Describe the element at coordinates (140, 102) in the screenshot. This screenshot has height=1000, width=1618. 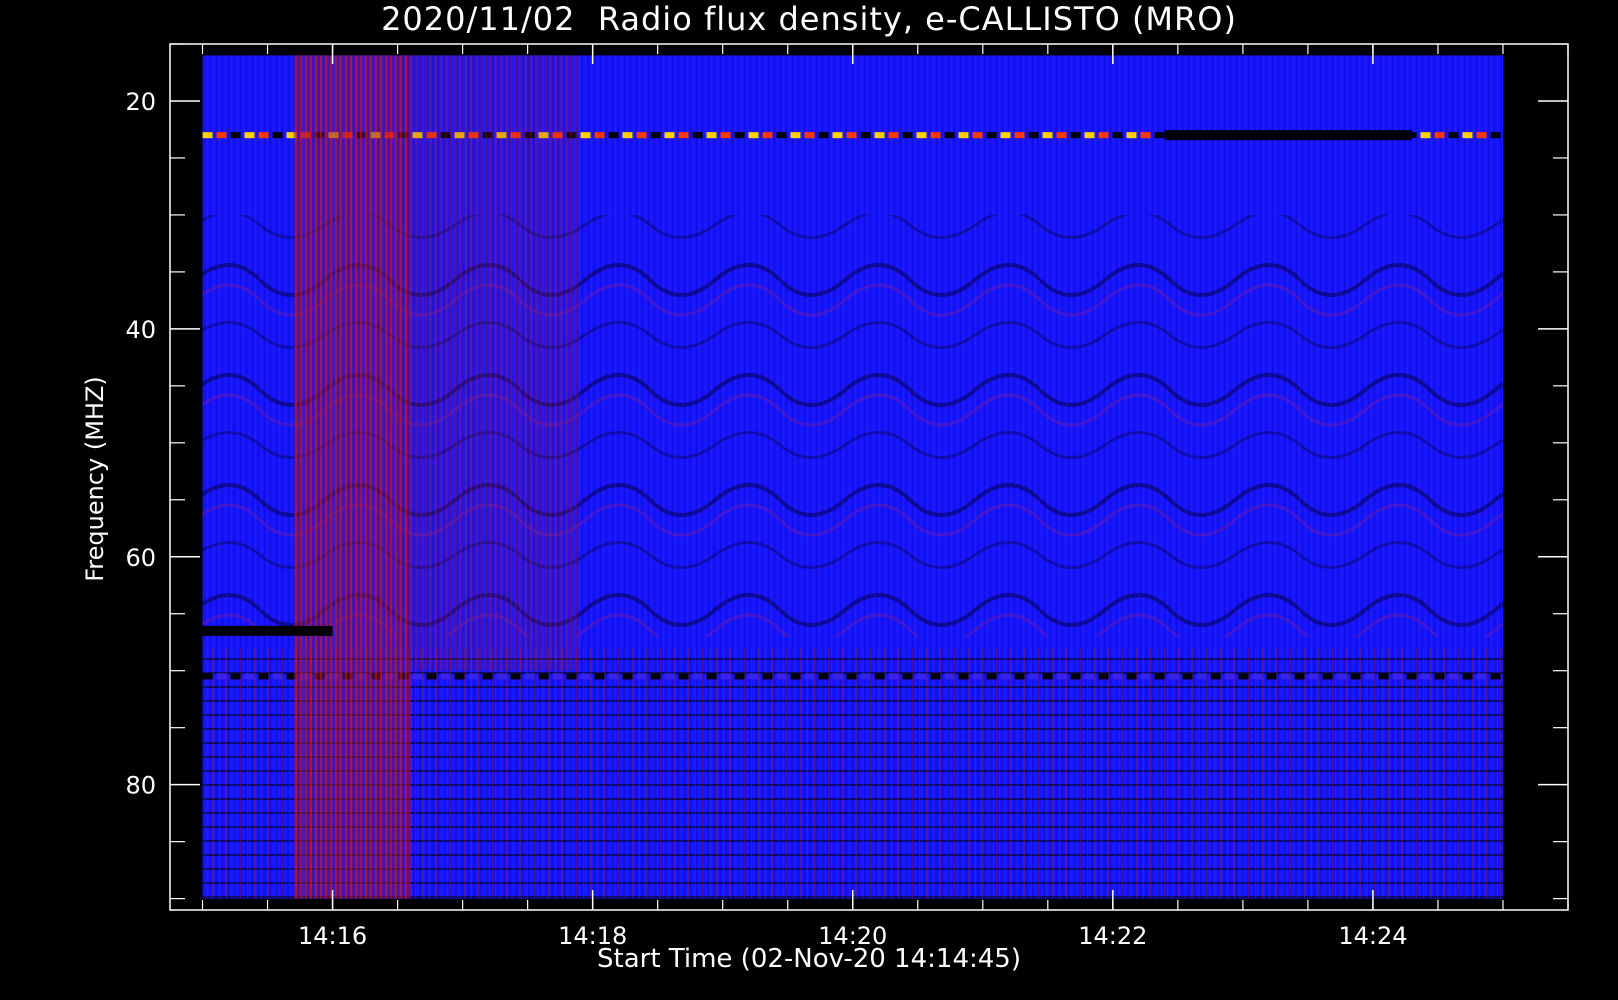
I see `y-tick-label: 20` at that location.